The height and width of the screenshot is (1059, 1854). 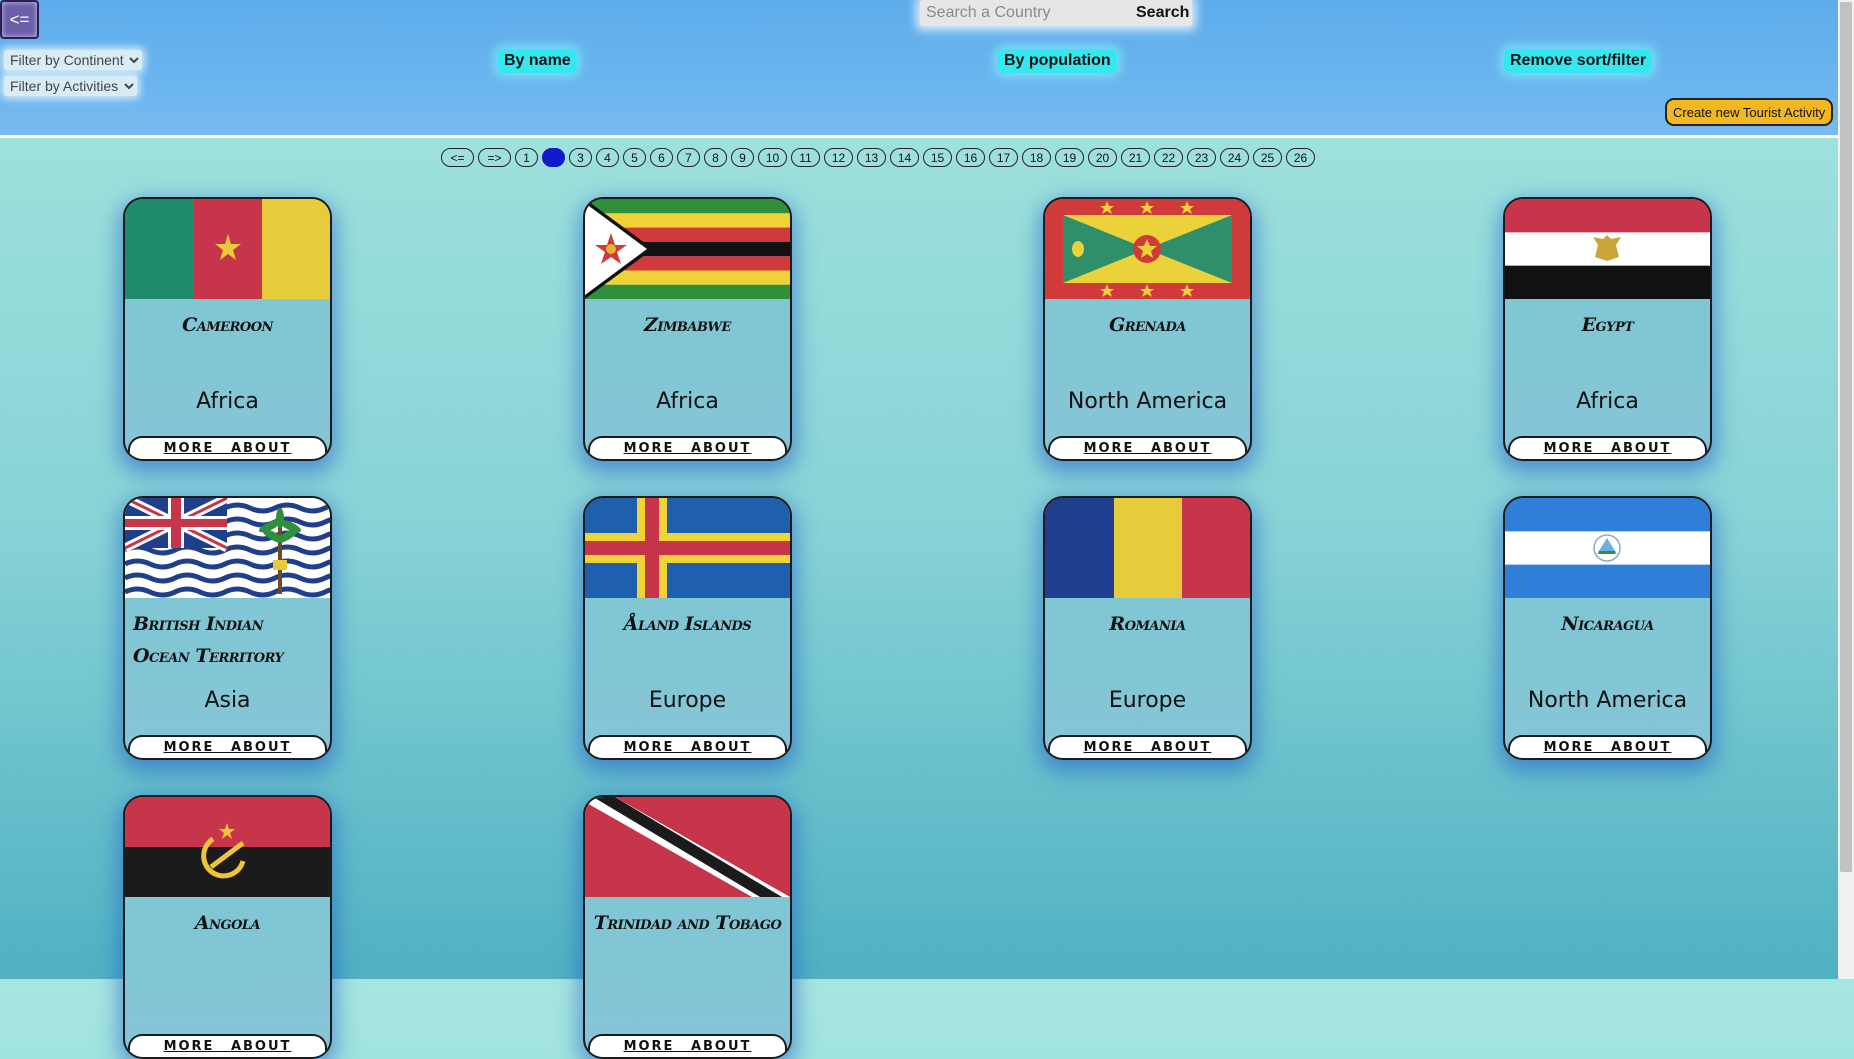 What do you see at coordinates (1135, 157) in the screenshot?
I see `page-button: 21` at bounding box center [1135, 157].